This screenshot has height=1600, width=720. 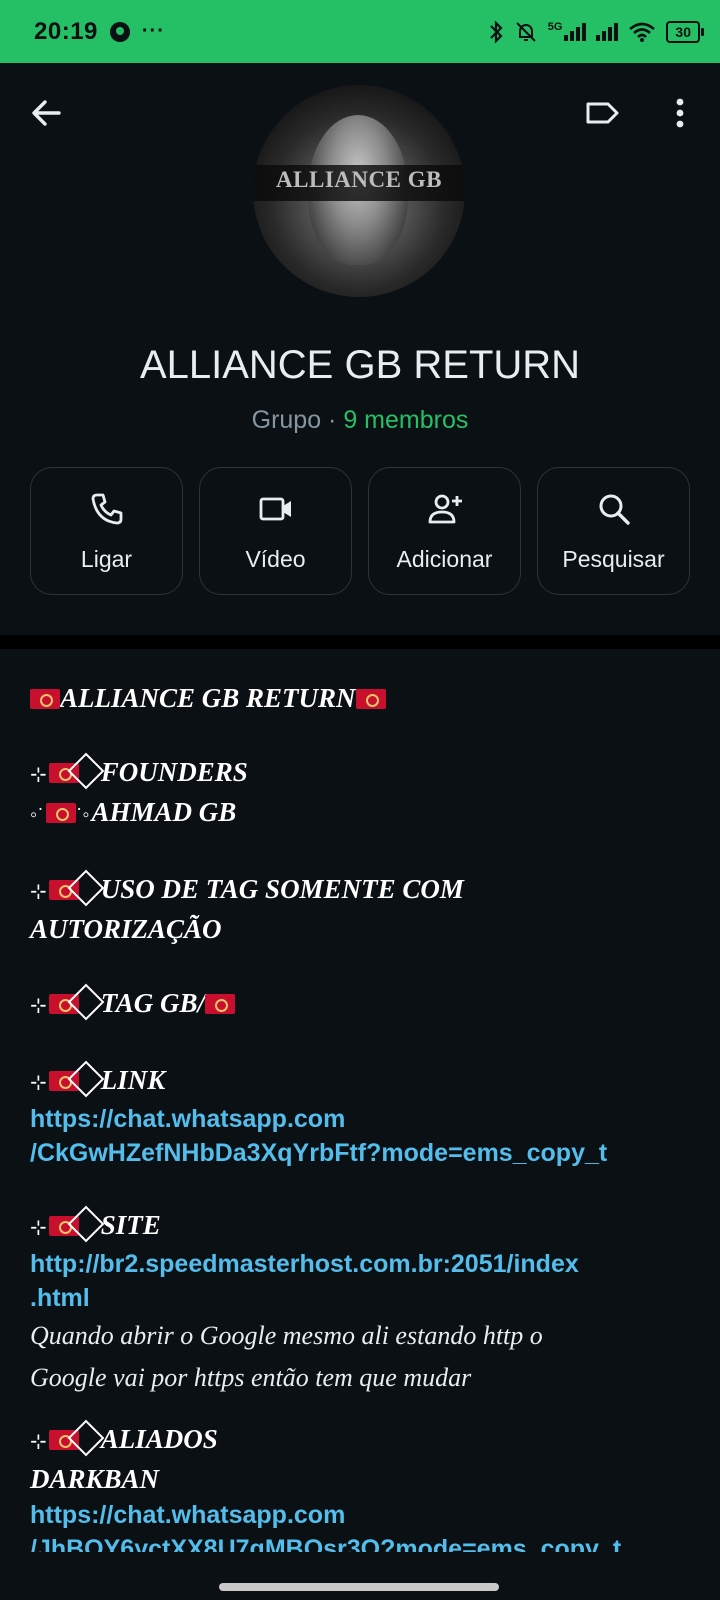 What do you see at coordinates (370, 773) in the screenshot?
I see `founders-heading-line: ⊹ FOUNDERS` at bounding box center [370, 773].